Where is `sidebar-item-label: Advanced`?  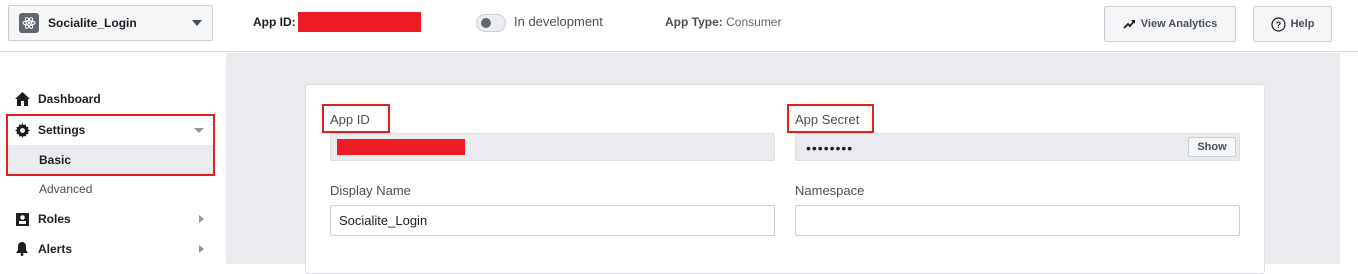
sidebar-item-label: Advanced is located at coordinates (66, 189).